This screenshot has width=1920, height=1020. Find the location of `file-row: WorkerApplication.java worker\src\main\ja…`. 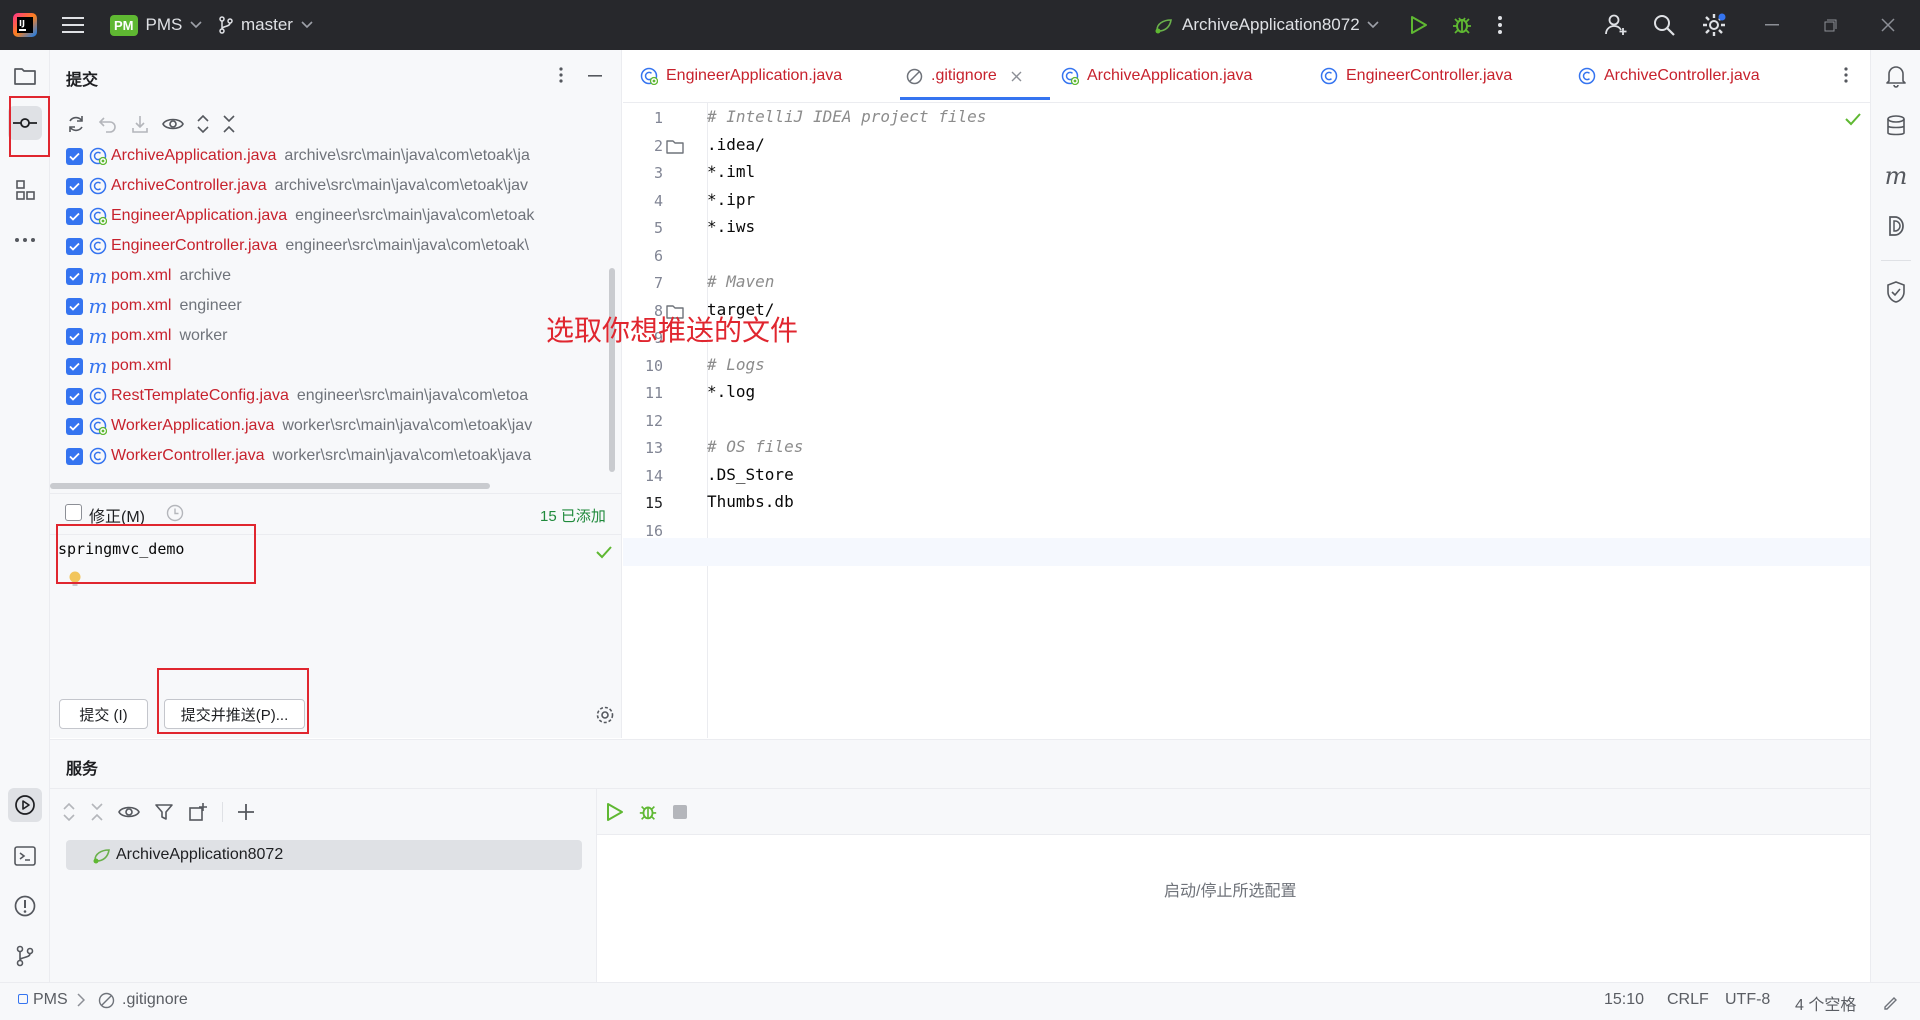

file-row: WorkerApplication.java worker\src\main\ja… is located at coordinates (344, 426).